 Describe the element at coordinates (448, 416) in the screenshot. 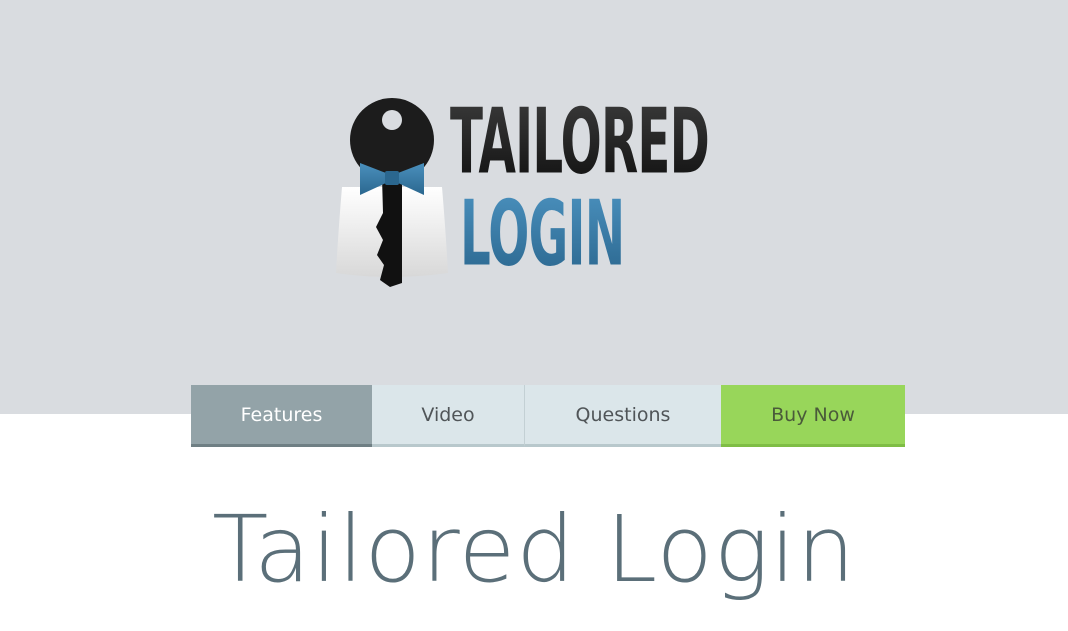

I see `nav-tab-video: Video` at that location.